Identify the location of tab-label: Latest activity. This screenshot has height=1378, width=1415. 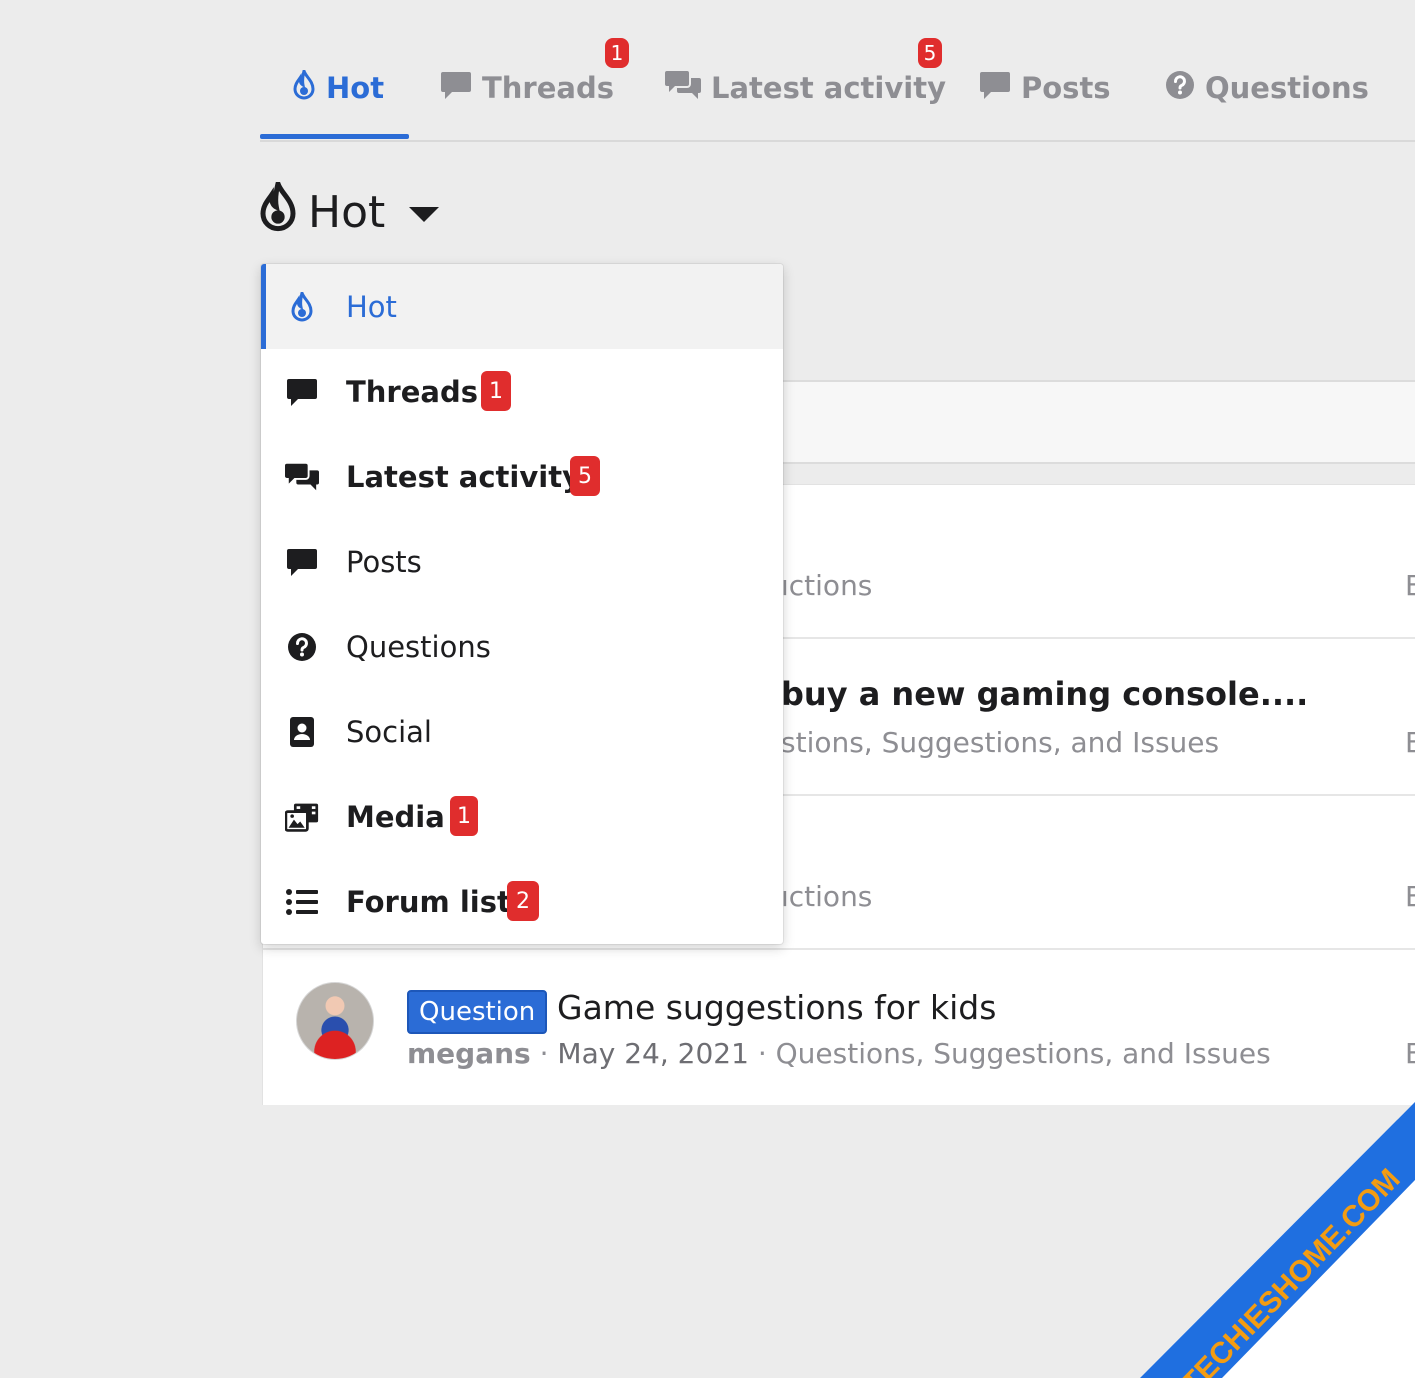
(828, 88).